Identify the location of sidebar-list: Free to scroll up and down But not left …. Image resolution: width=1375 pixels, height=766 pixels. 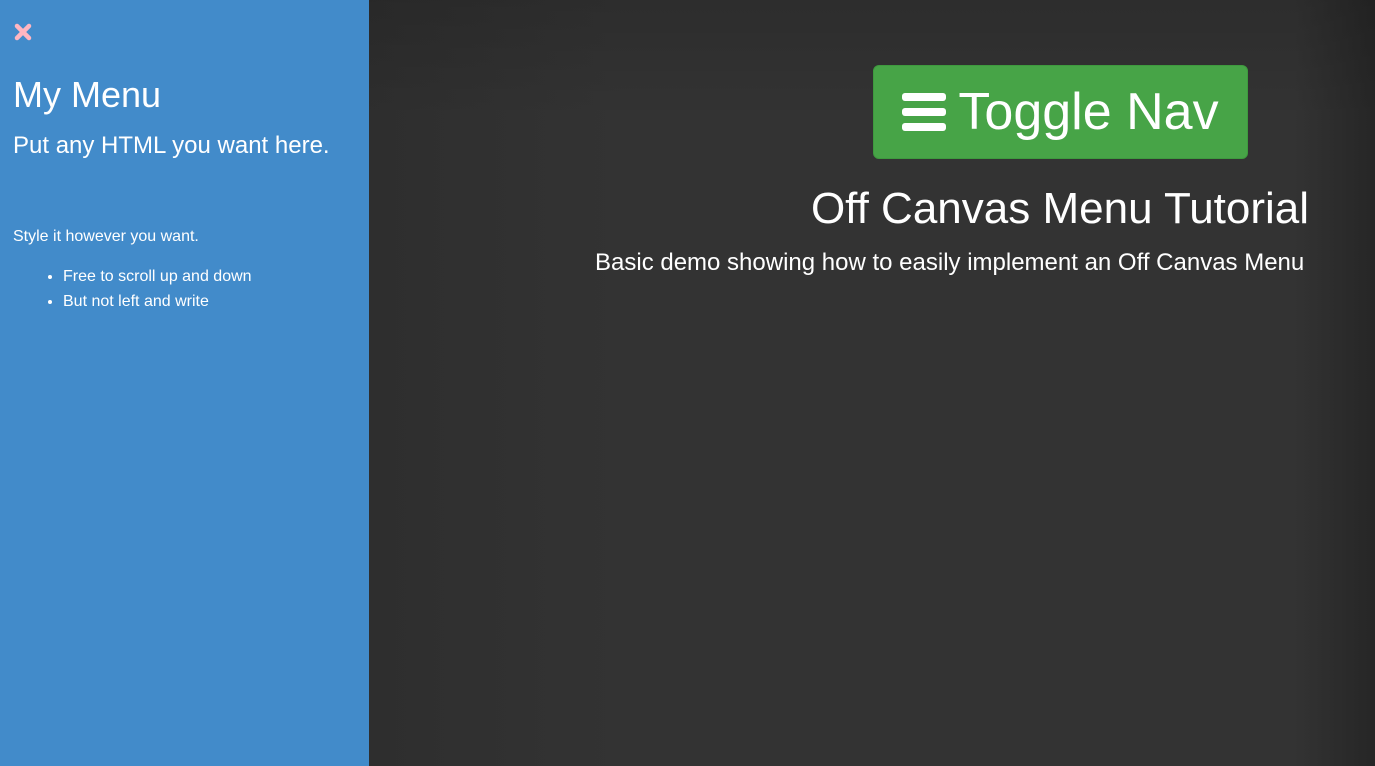
(132, 289).